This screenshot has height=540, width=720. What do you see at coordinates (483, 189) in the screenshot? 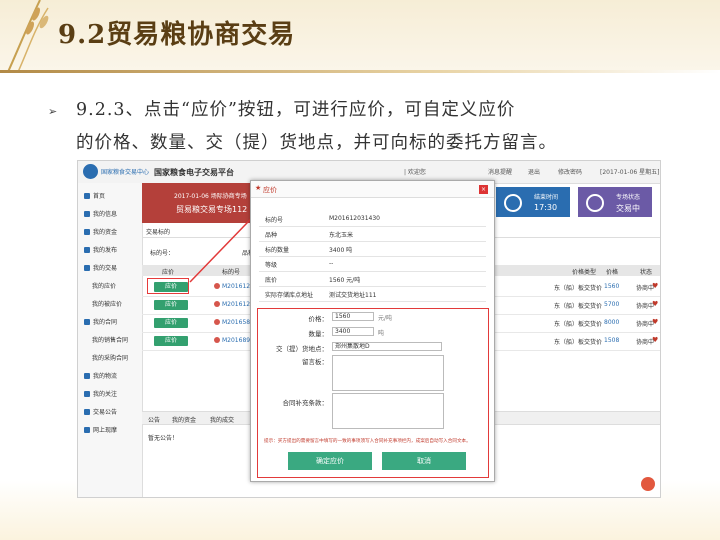
I see `close-icon: ×` at bounding box center [483, 189].